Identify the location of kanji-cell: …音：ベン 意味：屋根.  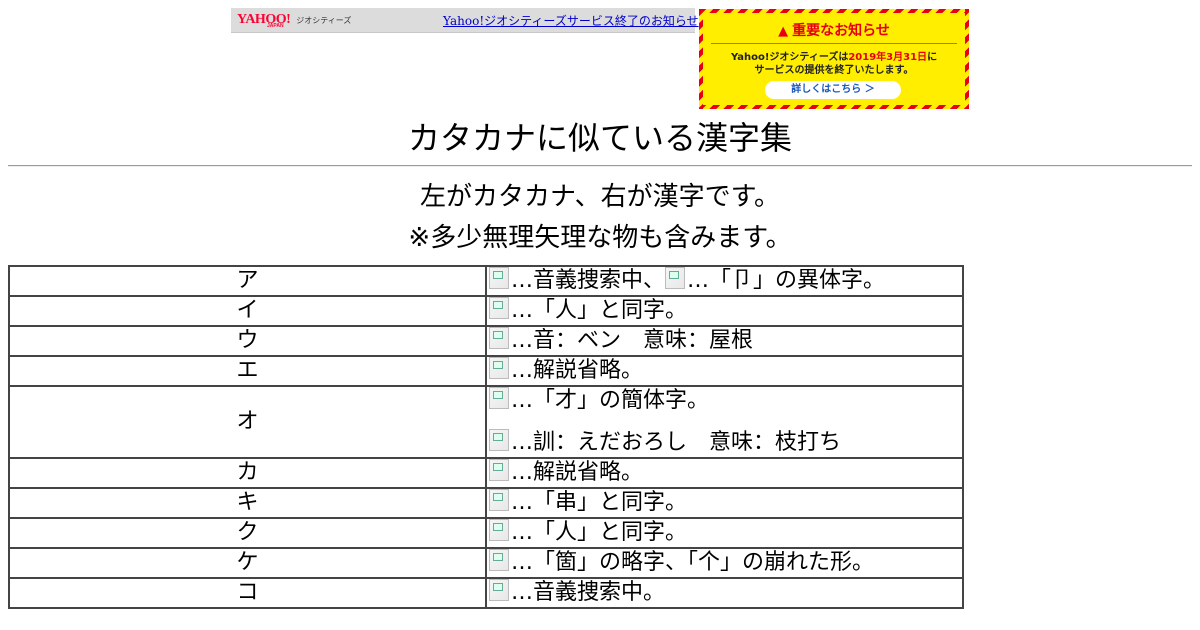
(724, 341).